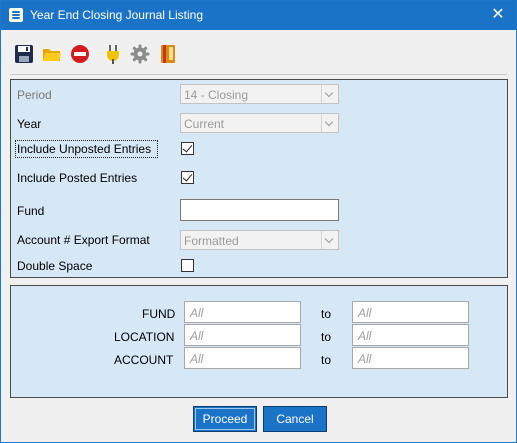 The image size is (517, 443). Describe the element at coordinates (16, 15) in the screenshot. I see `app-icon` at that location.